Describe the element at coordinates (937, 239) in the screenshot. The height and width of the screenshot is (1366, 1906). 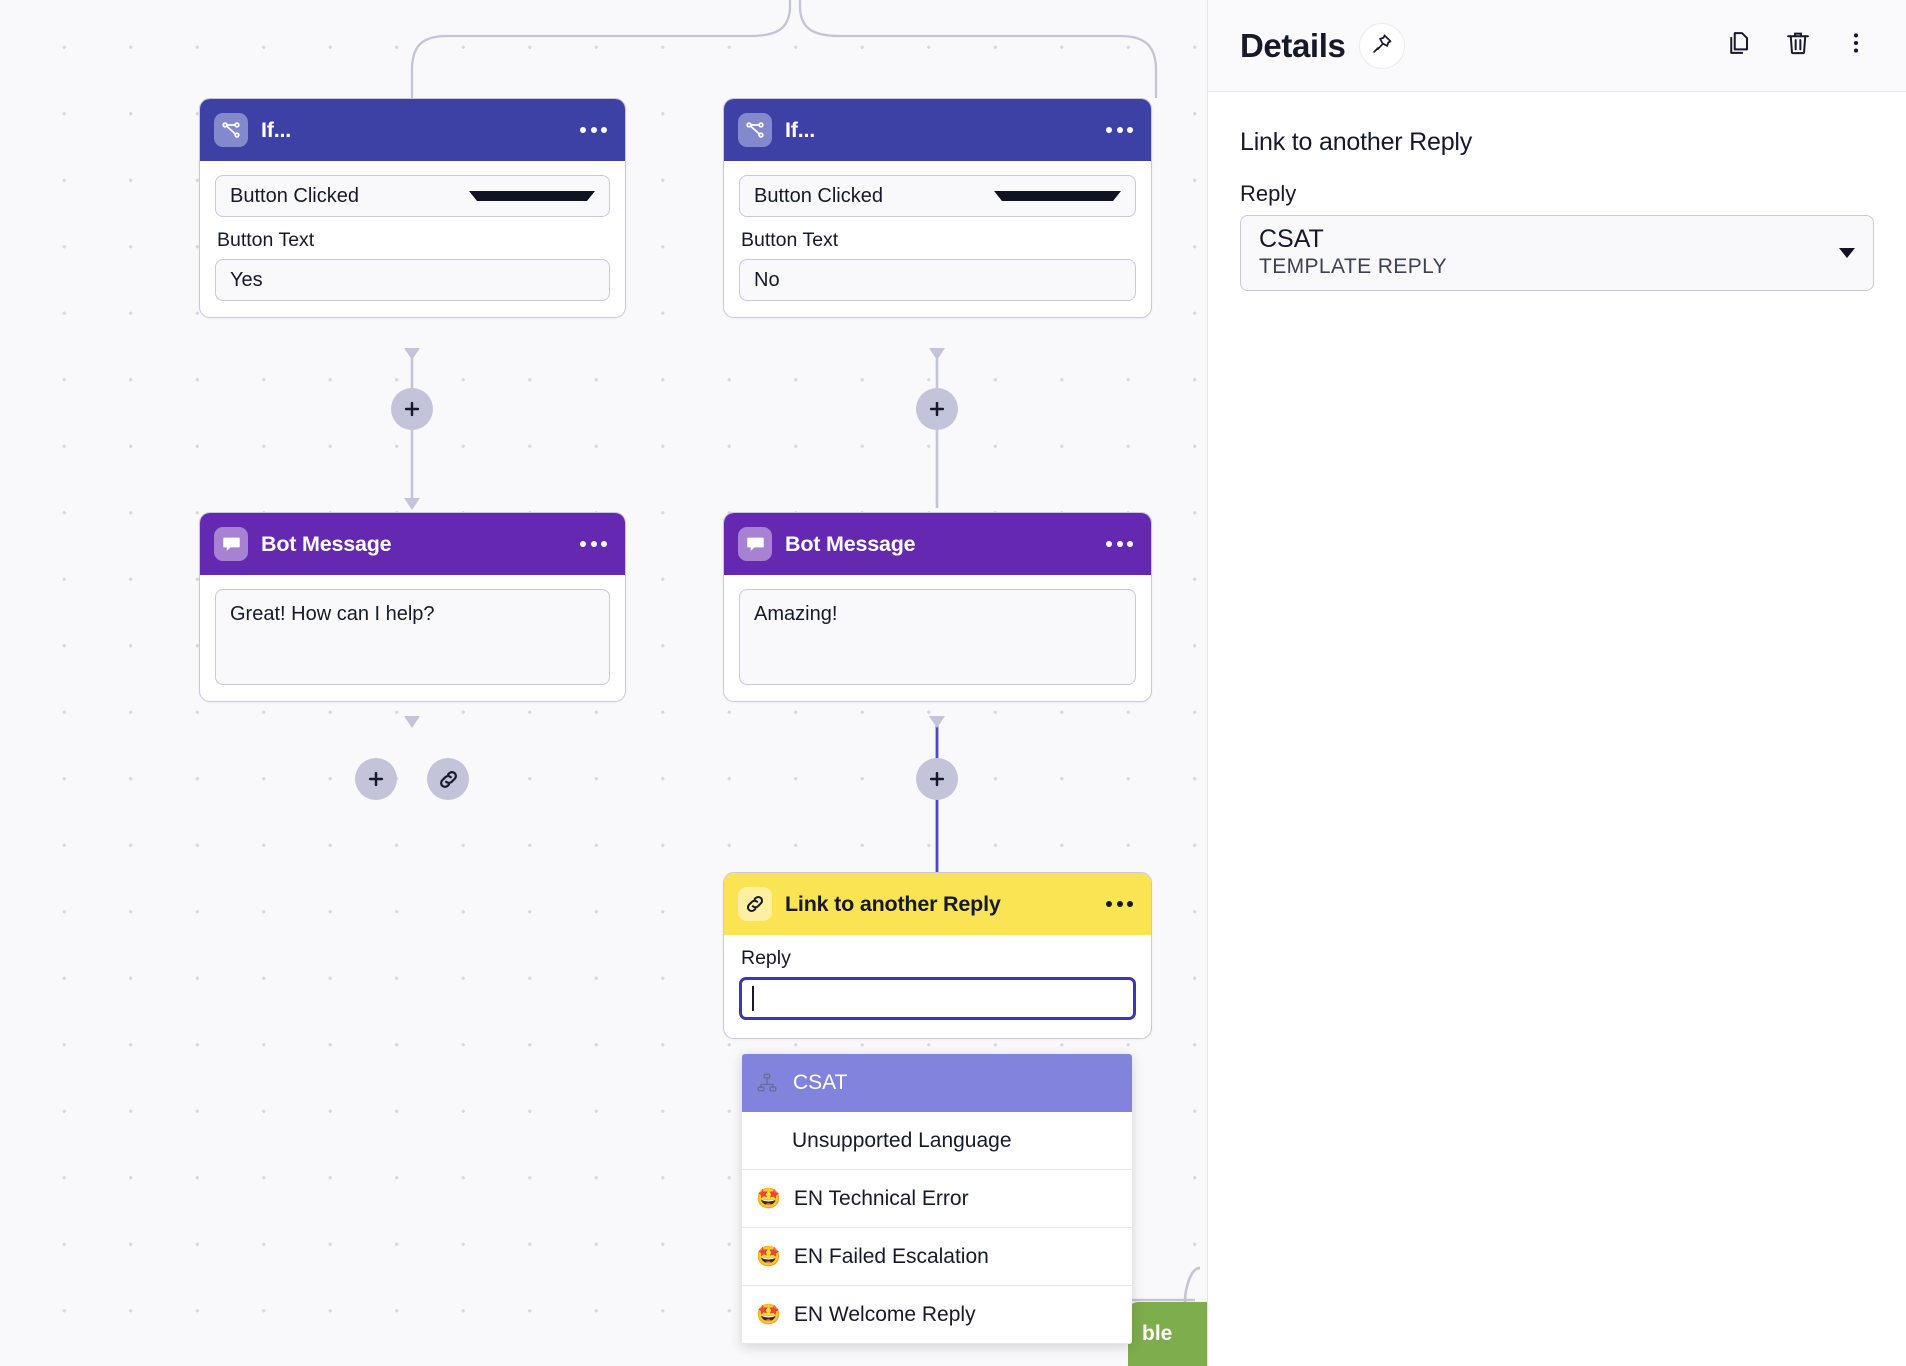
I see `node-body: Button Clicked Button Text No` at that location.